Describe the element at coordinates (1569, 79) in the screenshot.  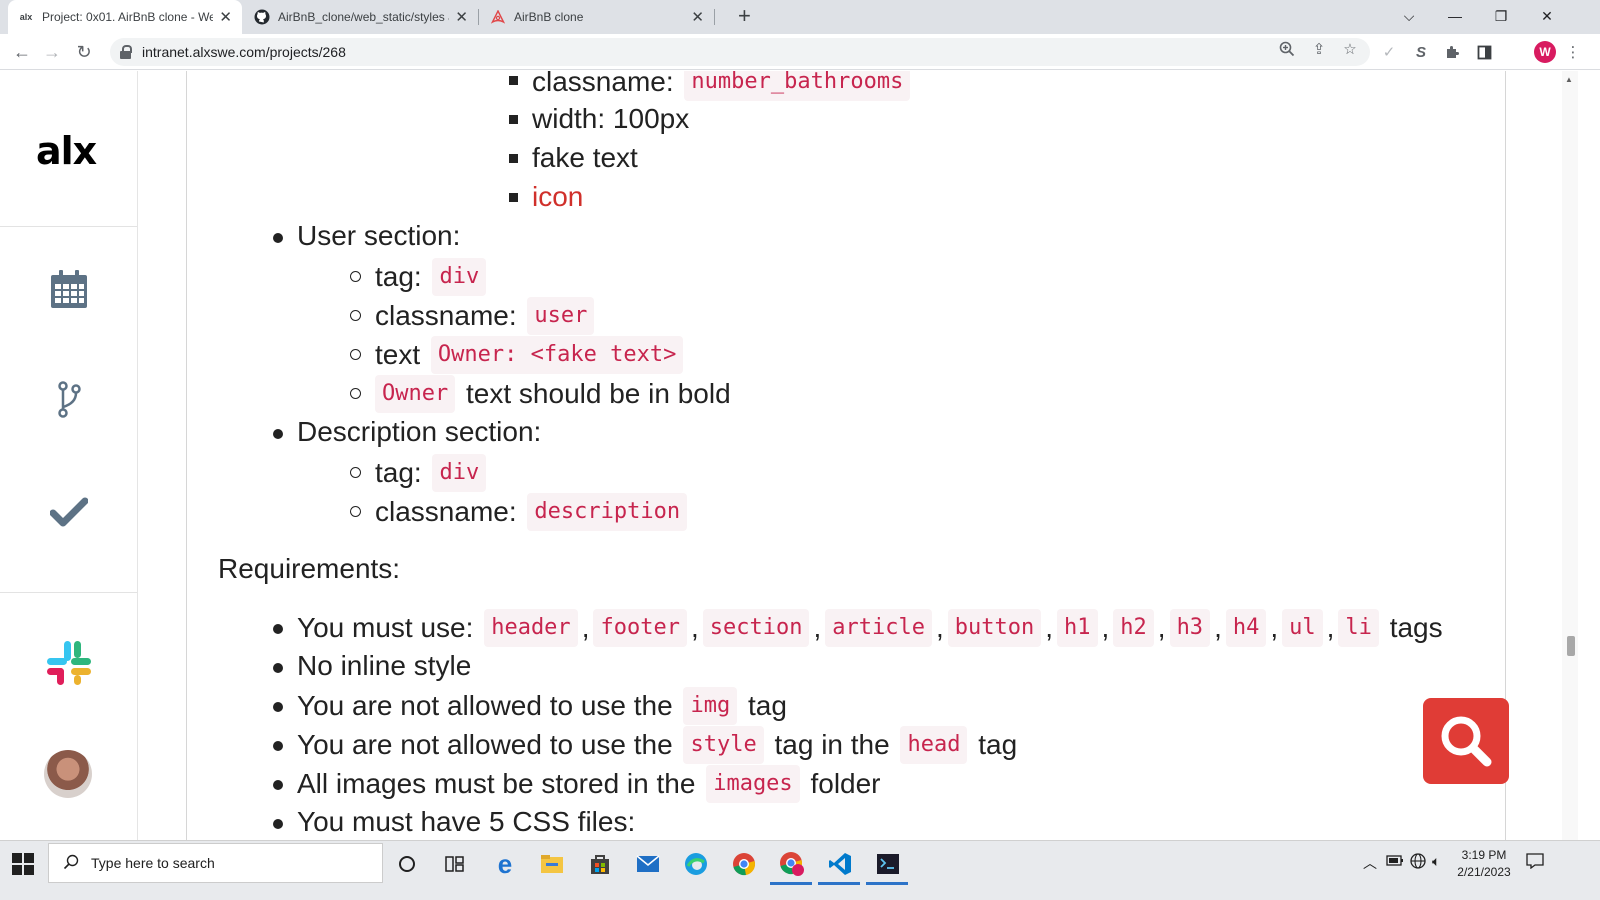
I see `scroll-up-arrow-icon: ▲` at that location.